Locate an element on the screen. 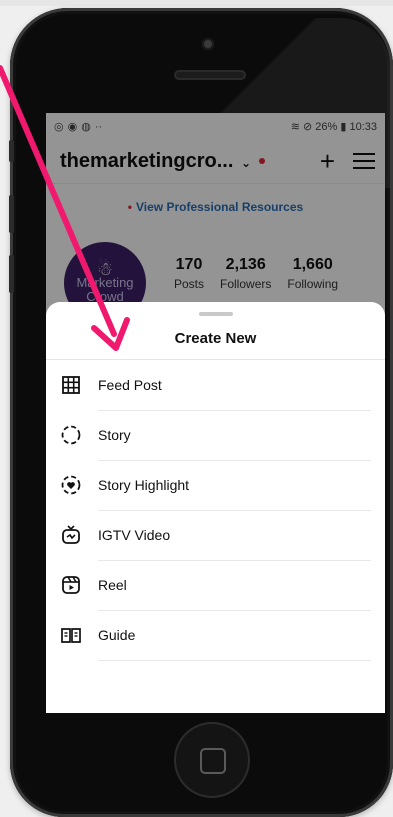 The height and width of the screenshot is (817, 393). grid-icon is located at coordinates (71, 385).